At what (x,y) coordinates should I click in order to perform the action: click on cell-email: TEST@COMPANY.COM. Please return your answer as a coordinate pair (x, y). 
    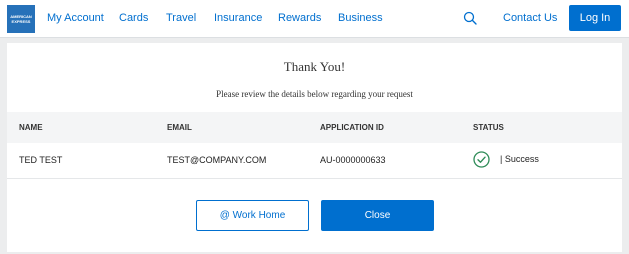
    Looking at the image, I should click on (217, 160).